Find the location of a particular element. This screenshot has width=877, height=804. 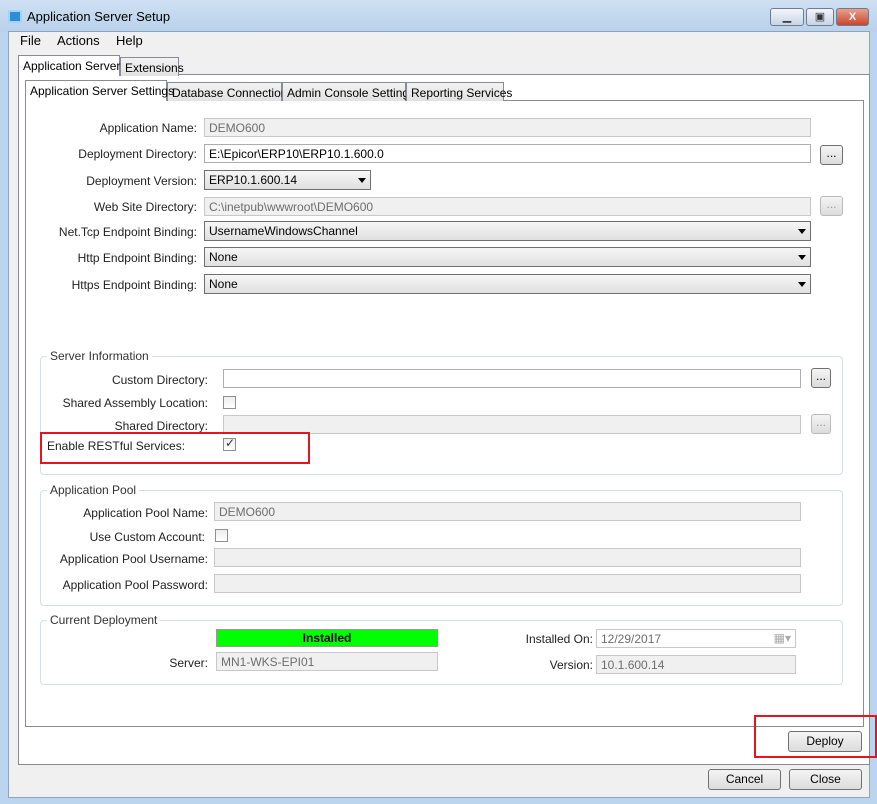

app-icon is located at coordinates (15, 16).